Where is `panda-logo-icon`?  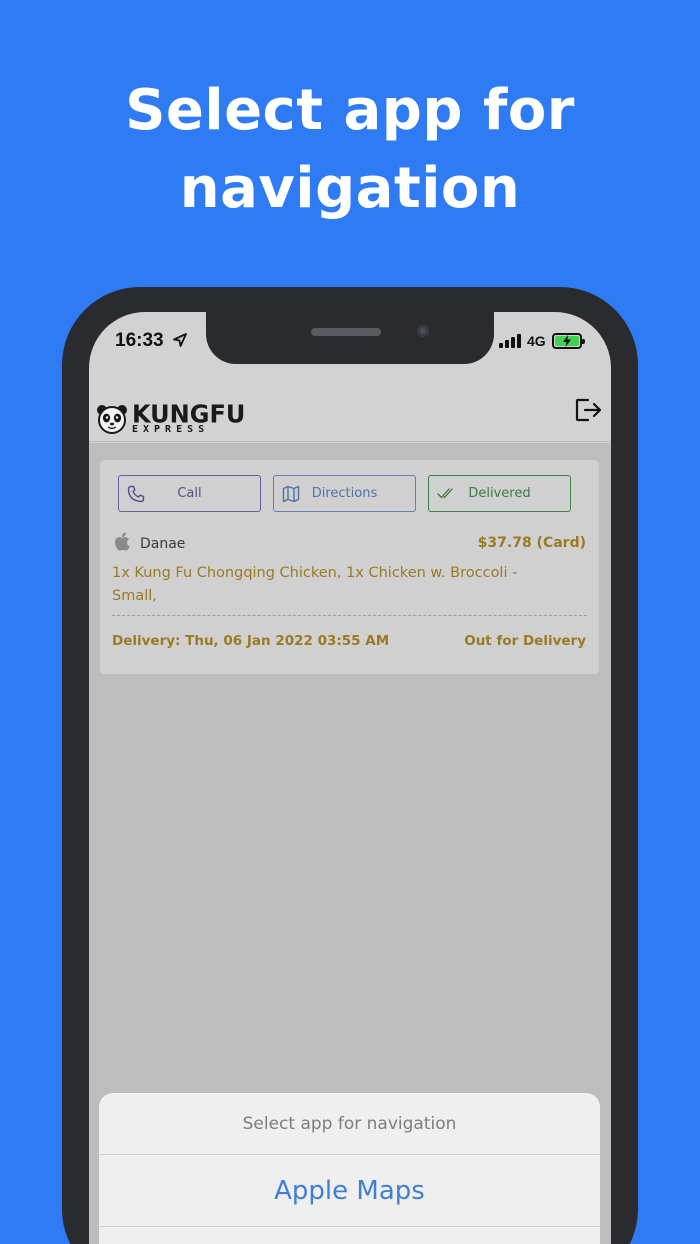 panda-logo-icon is located at coordinates (112, 419).